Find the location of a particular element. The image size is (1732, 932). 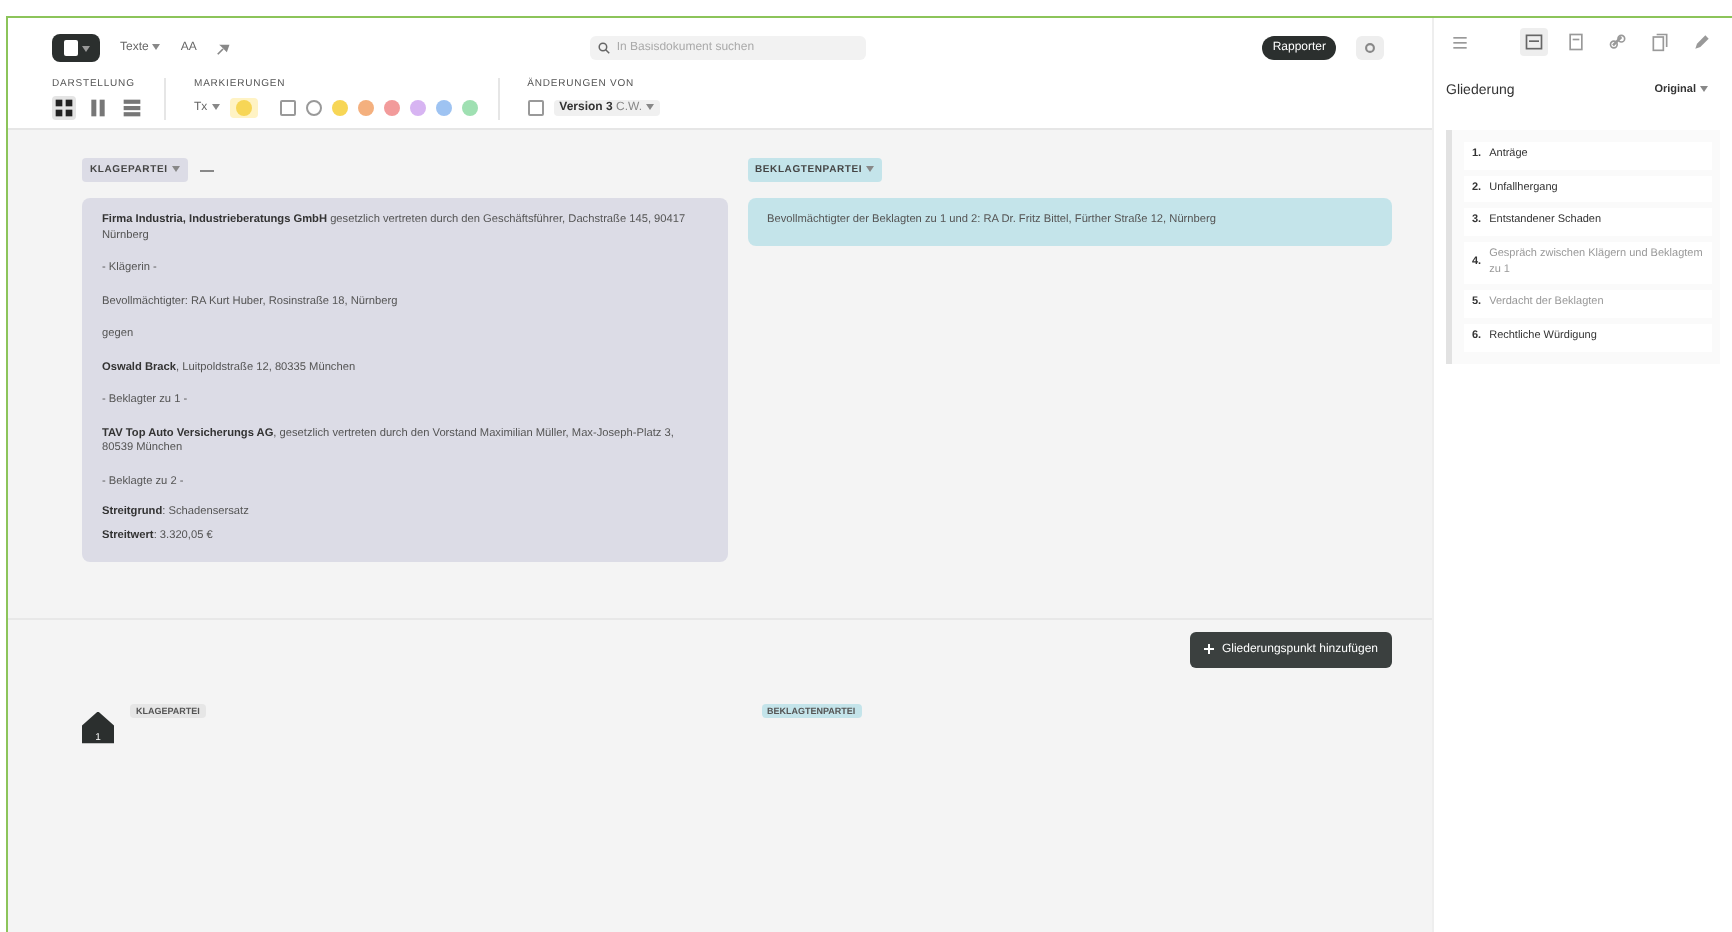

columns-icon is located at coordinates (98, 108).